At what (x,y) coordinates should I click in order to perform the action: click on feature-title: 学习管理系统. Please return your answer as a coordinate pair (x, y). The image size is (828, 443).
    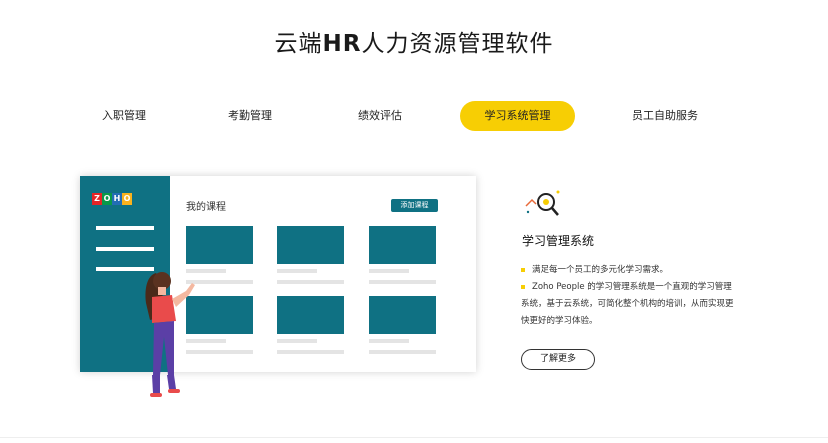
    Looking at the image, I should click on (558, 241).